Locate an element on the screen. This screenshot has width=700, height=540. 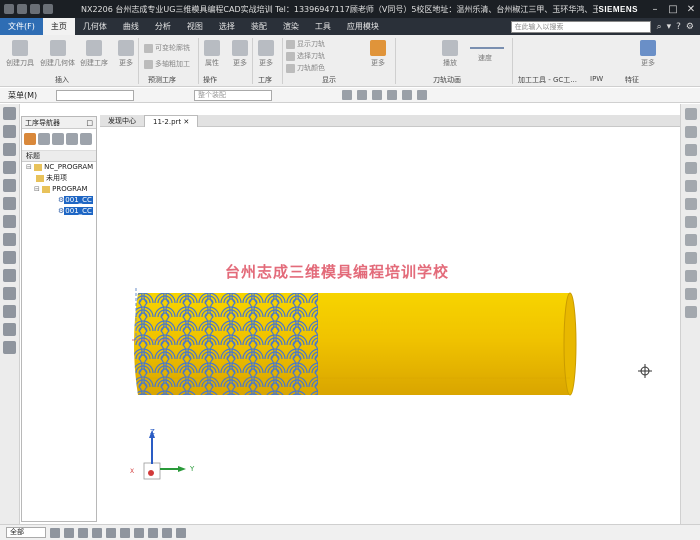
redo-icon is located at coordinates (35, 9).